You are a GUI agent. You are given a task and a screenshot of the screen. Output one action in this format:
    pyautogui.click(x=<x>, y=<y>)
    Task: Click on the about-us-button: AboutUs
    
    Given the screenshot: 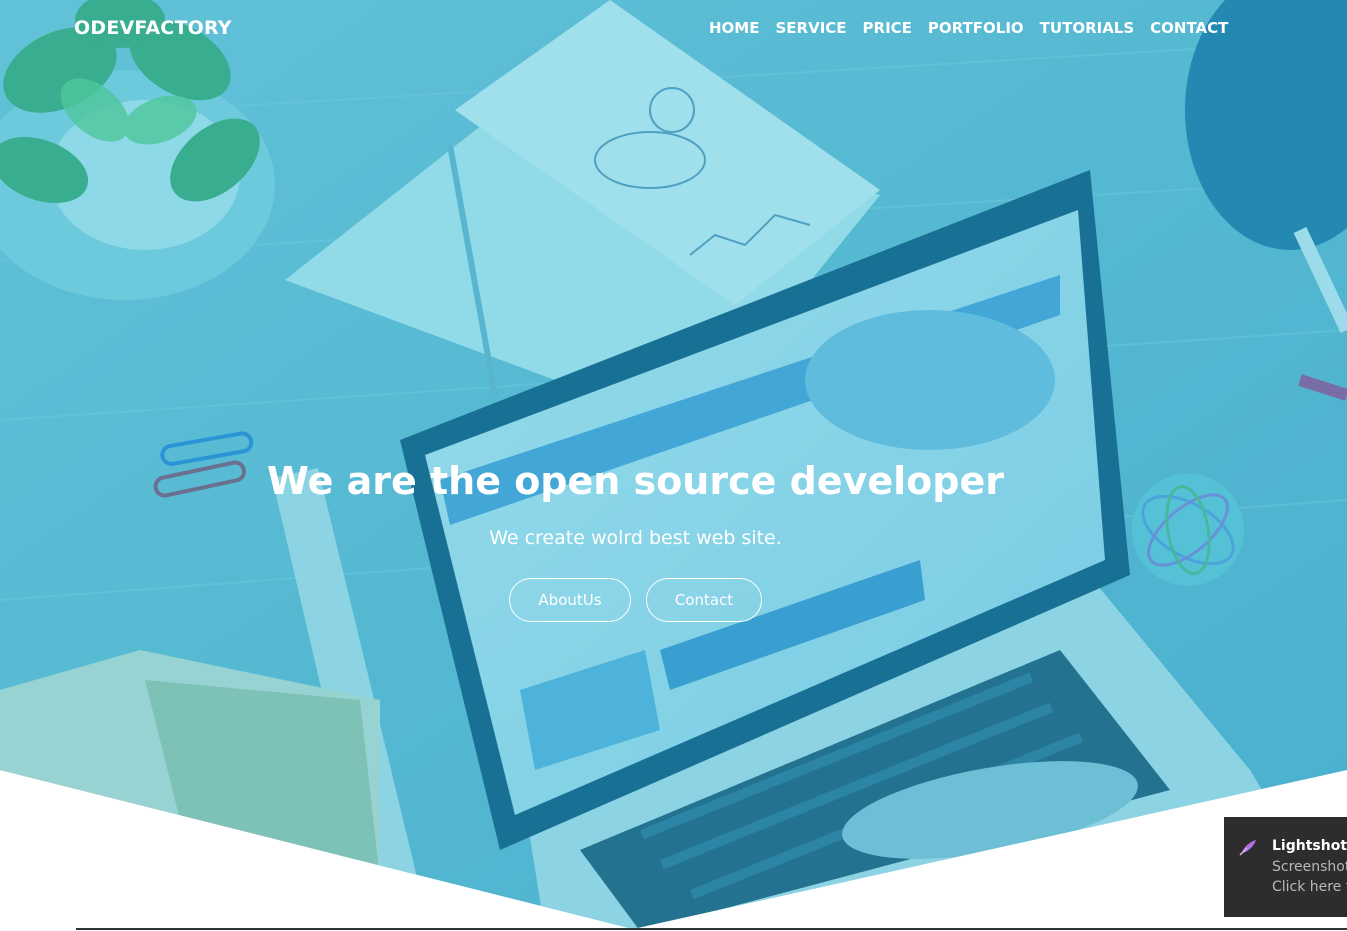 What is the action you would take?
    pyautogui.click(x=570, y=600)
    